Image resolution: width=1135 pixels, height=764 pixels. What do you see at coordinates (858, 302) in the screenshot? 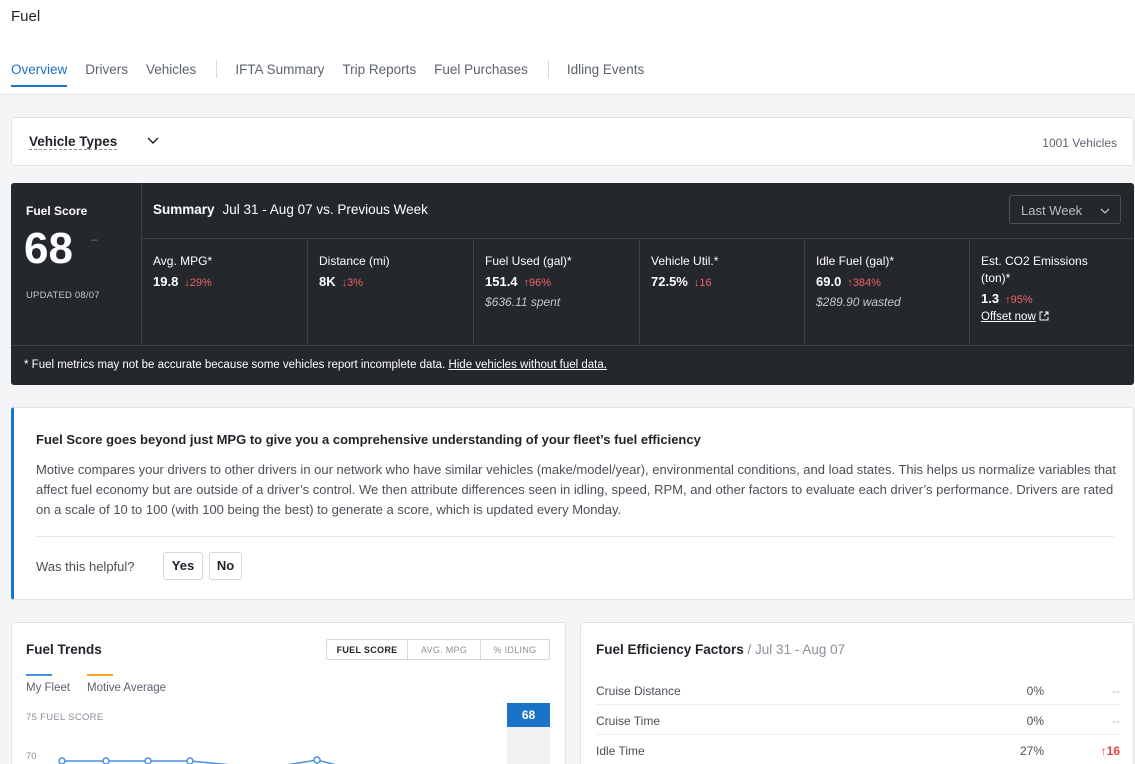
I see `metric-subtext: $289.90 wasted` at bounding box center [858, 302].